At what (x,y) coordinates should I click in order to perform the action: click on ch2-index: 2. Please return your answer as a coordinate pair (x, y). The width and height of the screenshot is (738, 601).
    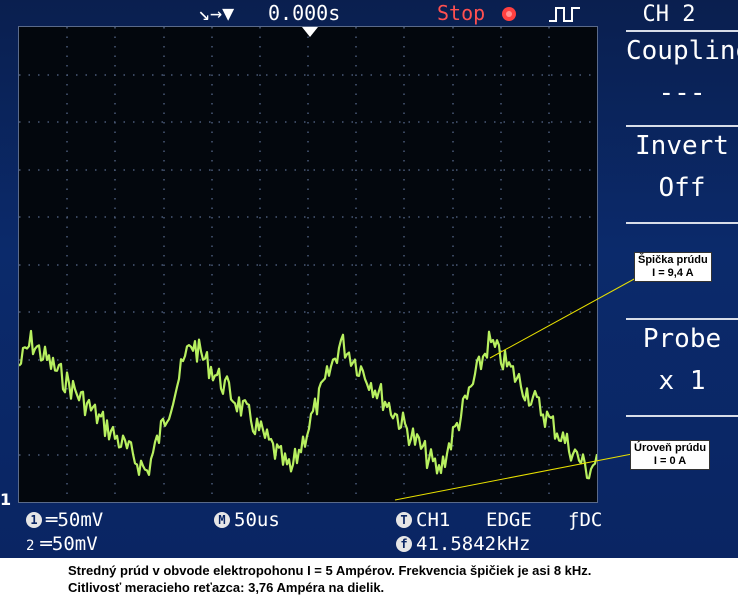
    Looking at the image, I should click on (30, 546).